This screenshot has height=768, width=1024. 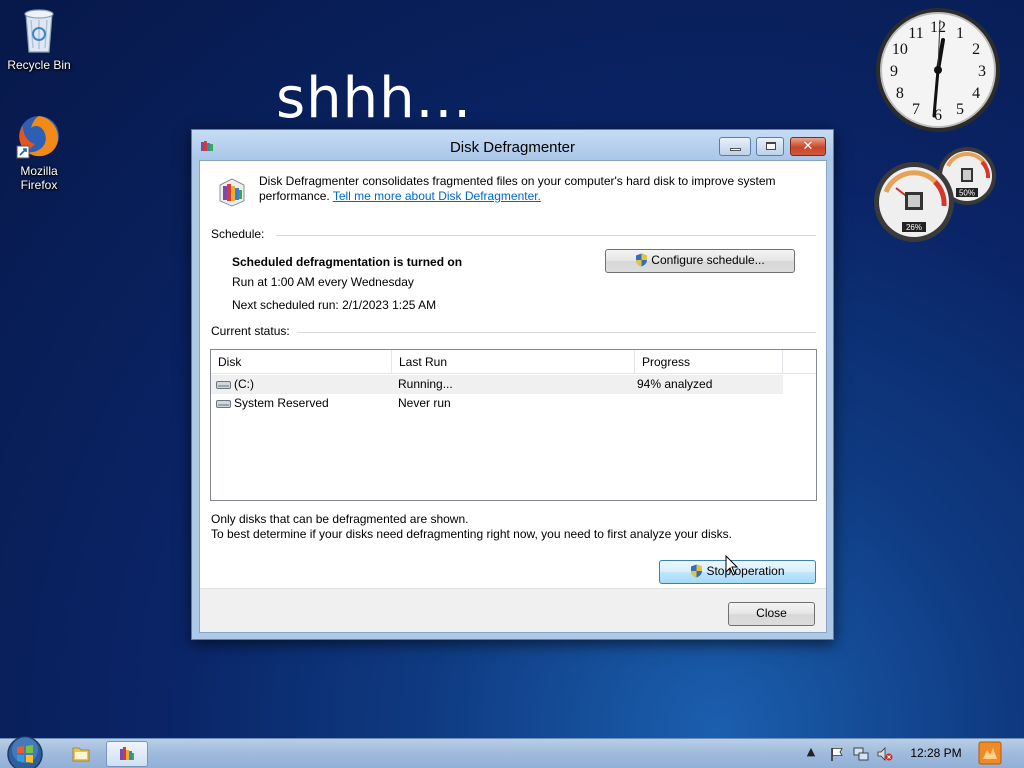 What do you see at coordinates (960, 109) in the screenshot?
I see `clock-numeral: 5` at bounding box center [960, 109].